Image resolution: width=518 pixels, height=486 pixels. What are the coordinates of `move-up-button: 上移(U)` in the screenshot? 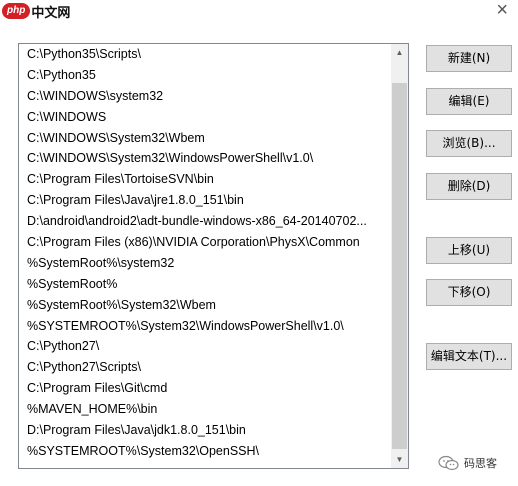 It's located at (469, 250).